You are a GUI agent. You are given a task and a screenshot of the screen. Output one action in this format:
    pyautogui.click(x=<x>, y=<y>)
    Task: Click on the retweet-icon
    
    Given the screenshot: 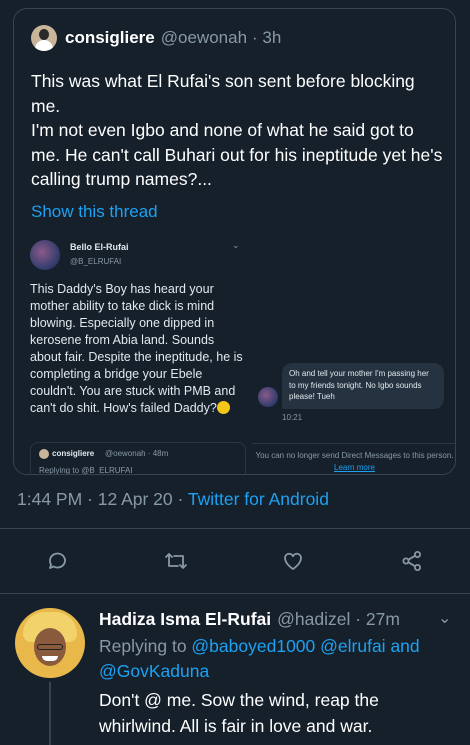 What is the action you would take?
    pyautogui.click(x=176, y=561)
    